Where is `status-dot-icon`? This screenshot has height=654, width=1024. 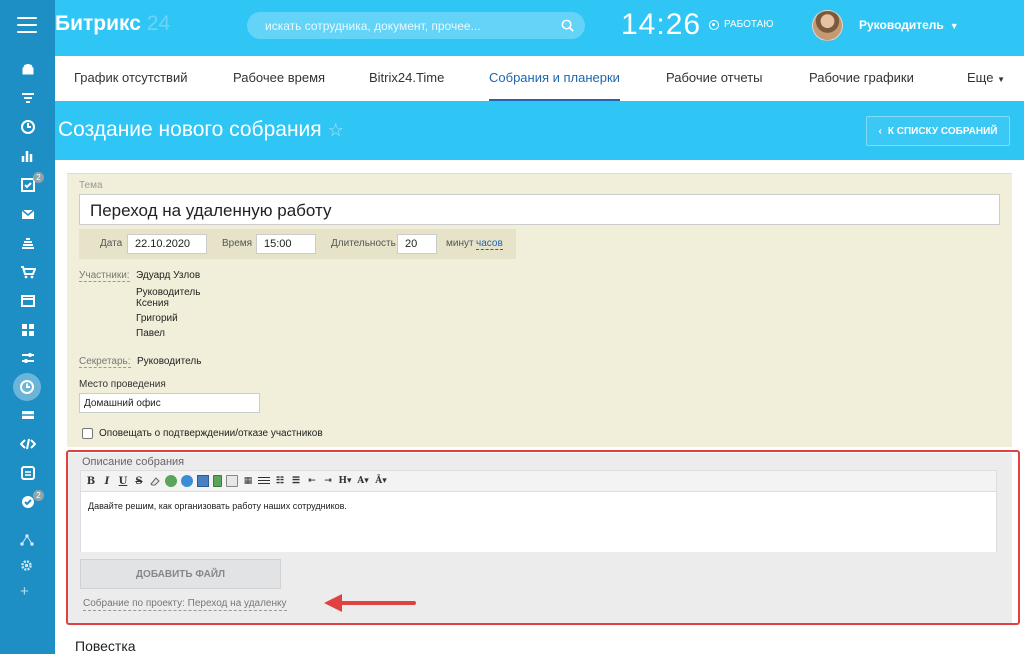
status-dot-icon is located at coordinates (714, 24).